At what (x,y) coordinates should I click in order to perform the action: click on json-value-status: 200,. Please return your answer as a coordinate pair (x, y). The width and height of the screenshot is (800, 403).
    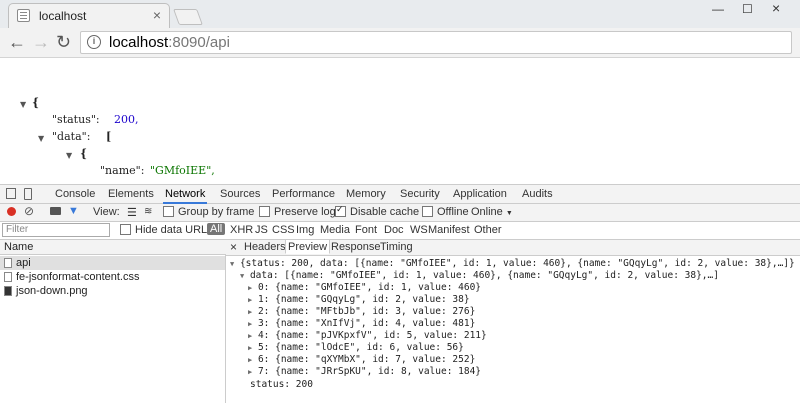
    Looking at the image, I should click on (126, 119).